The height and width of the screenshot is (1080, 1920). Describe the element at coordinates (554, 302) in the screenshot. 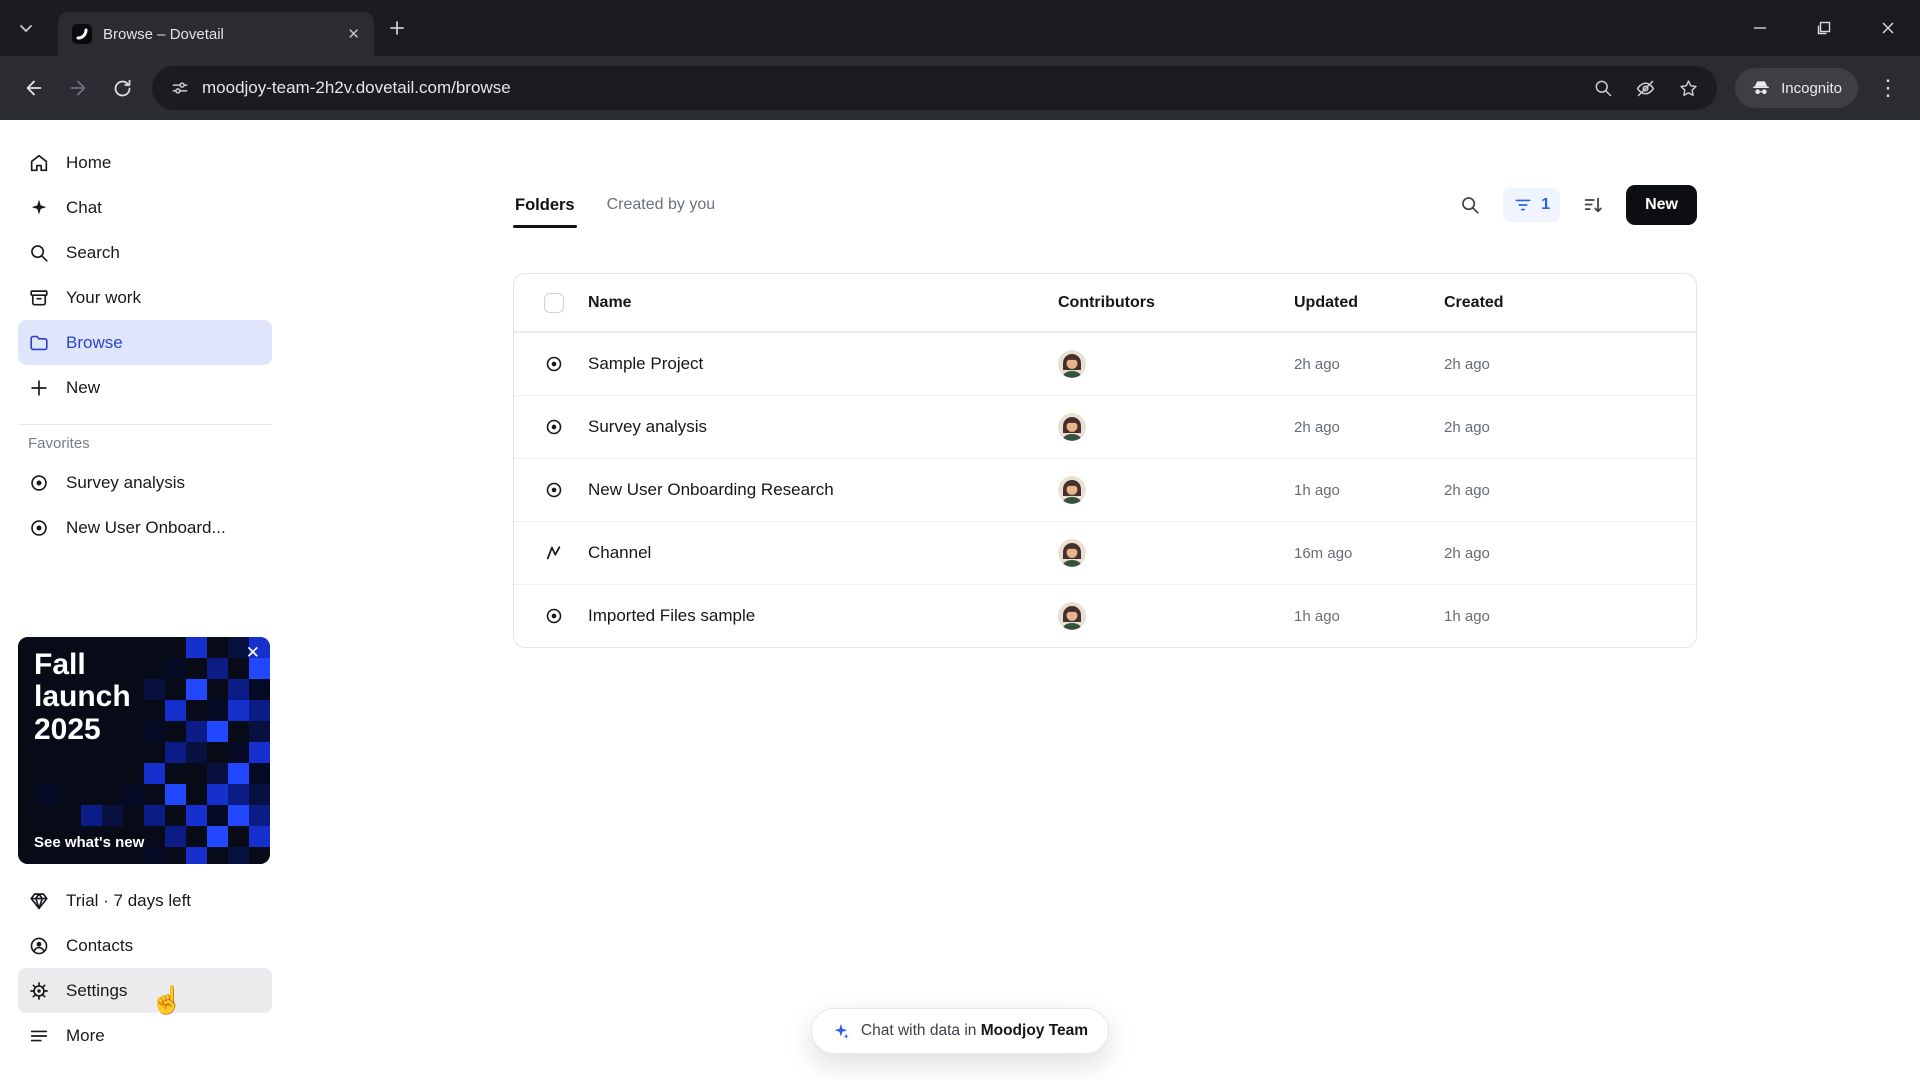

I see `select-all-checkbox` at that location.